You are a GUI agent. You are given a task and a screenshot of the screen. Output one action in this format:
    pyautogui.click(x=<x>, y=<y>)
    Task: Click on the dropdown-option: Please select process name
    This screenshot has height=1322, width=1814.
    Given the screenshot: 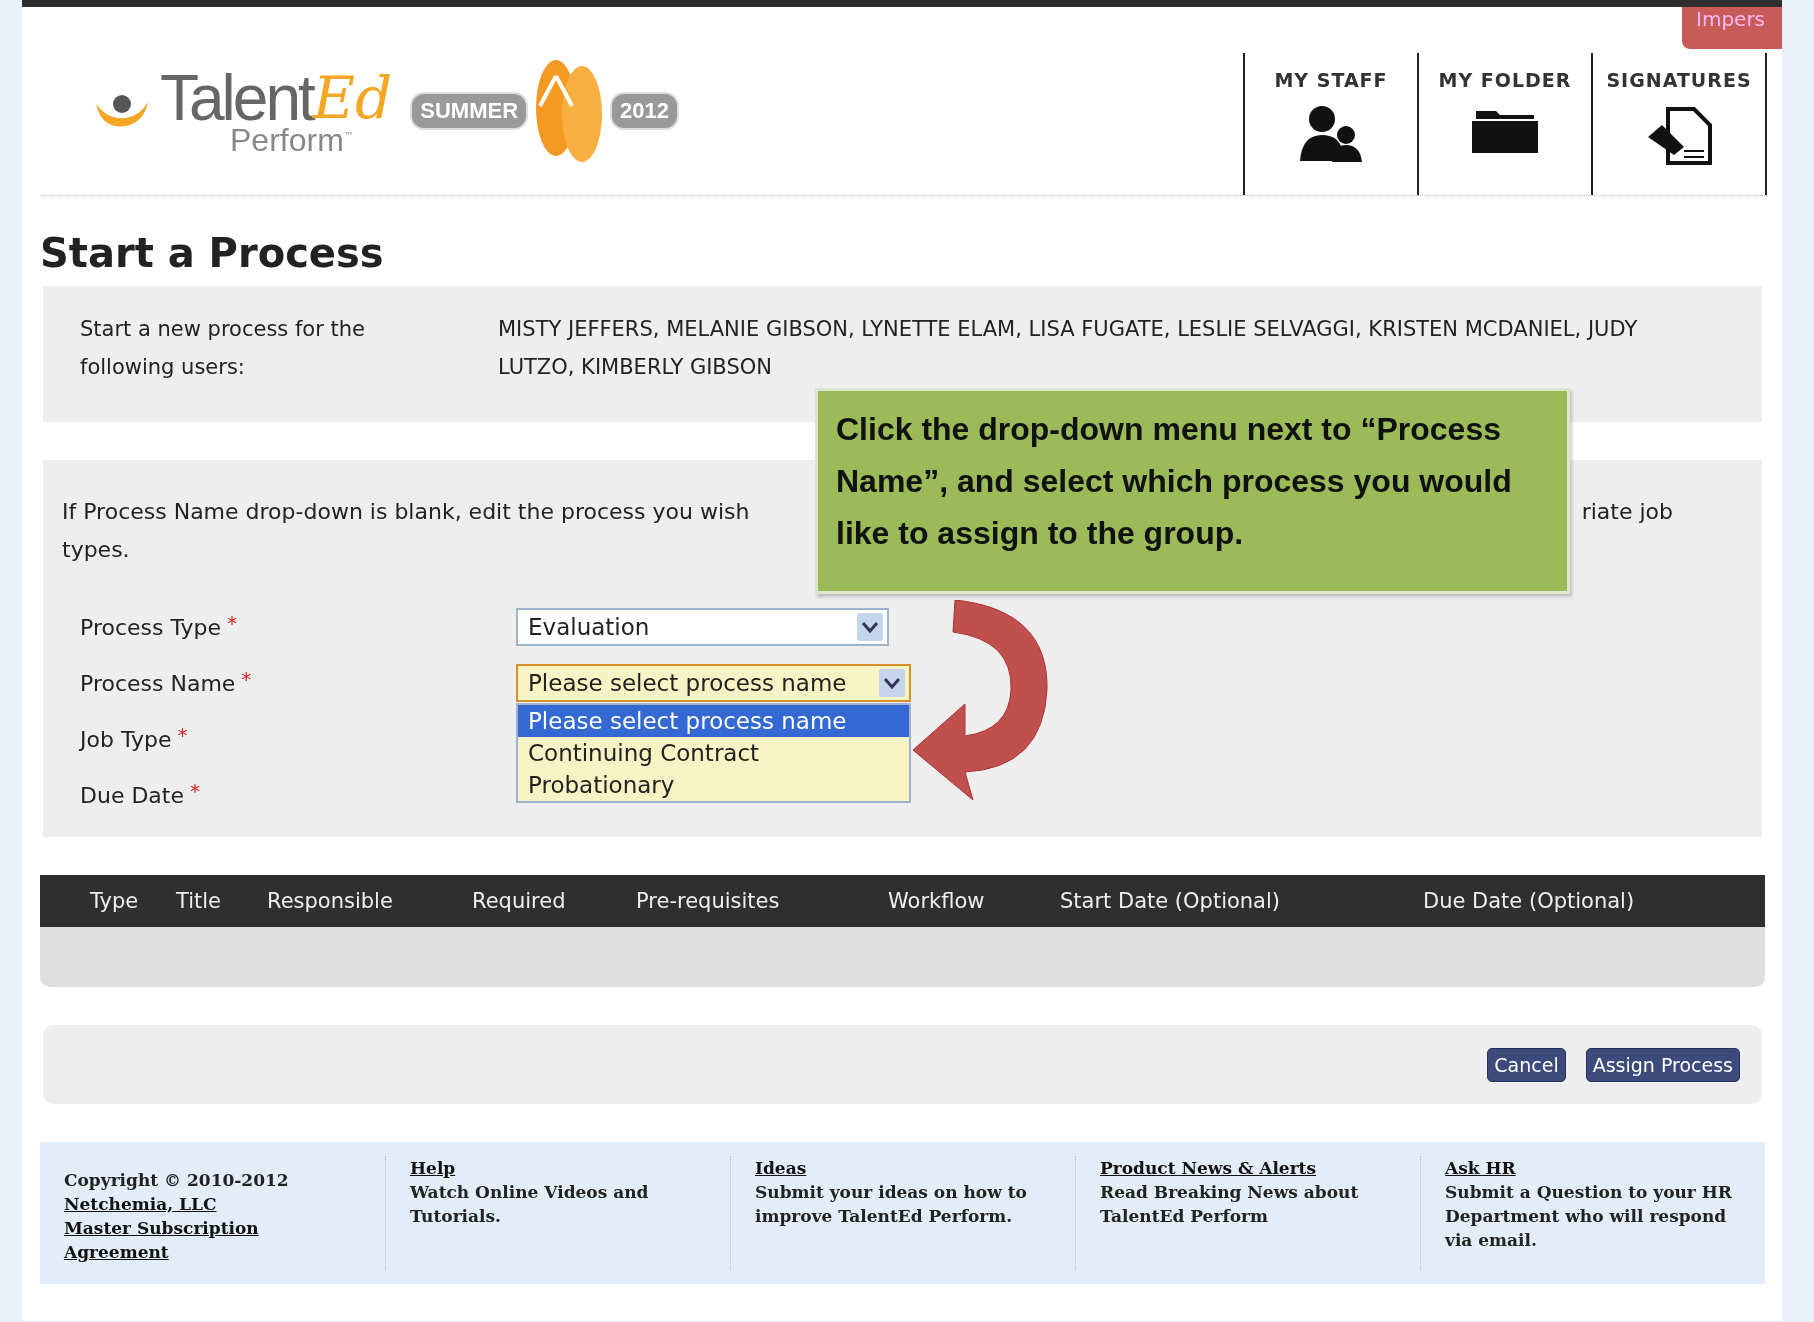 What is the action you would take?
    pyautogui.click(x=713, y=721)
    